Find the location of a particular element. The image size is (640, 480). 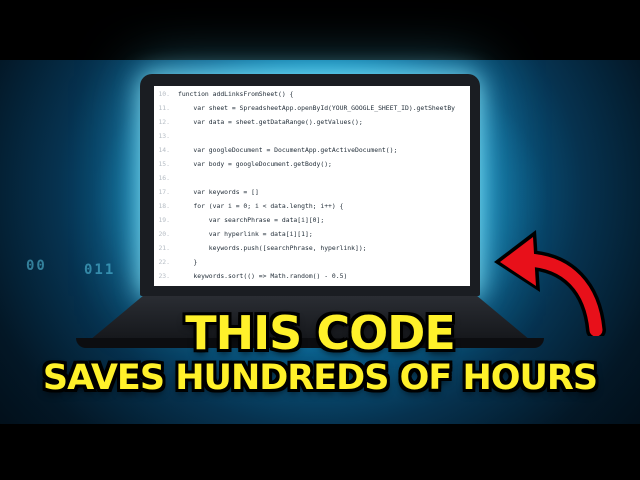

line-number: 17. is located at coordinates (164, 192).